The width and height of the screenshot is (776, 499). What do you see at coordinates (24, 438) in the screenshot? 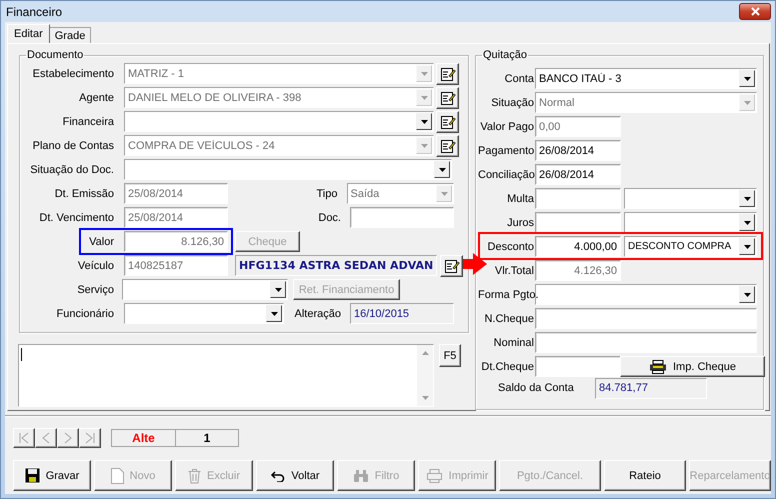
I see `first-record-icon` at bounding box center [24, 438].